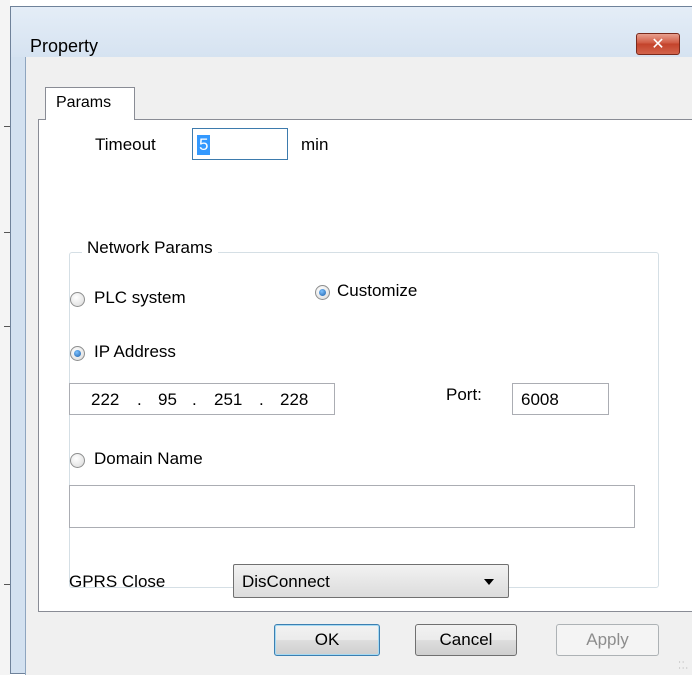  Describe the element at coordinates (204, 145) in the screenshot. I see `timeout-value: 5` at that location.